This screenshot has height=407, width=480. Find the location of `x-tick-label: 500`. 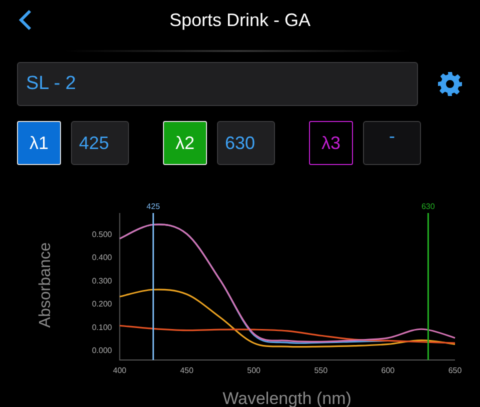

x-tick-label: 500 is located at coordinates (253, 370).